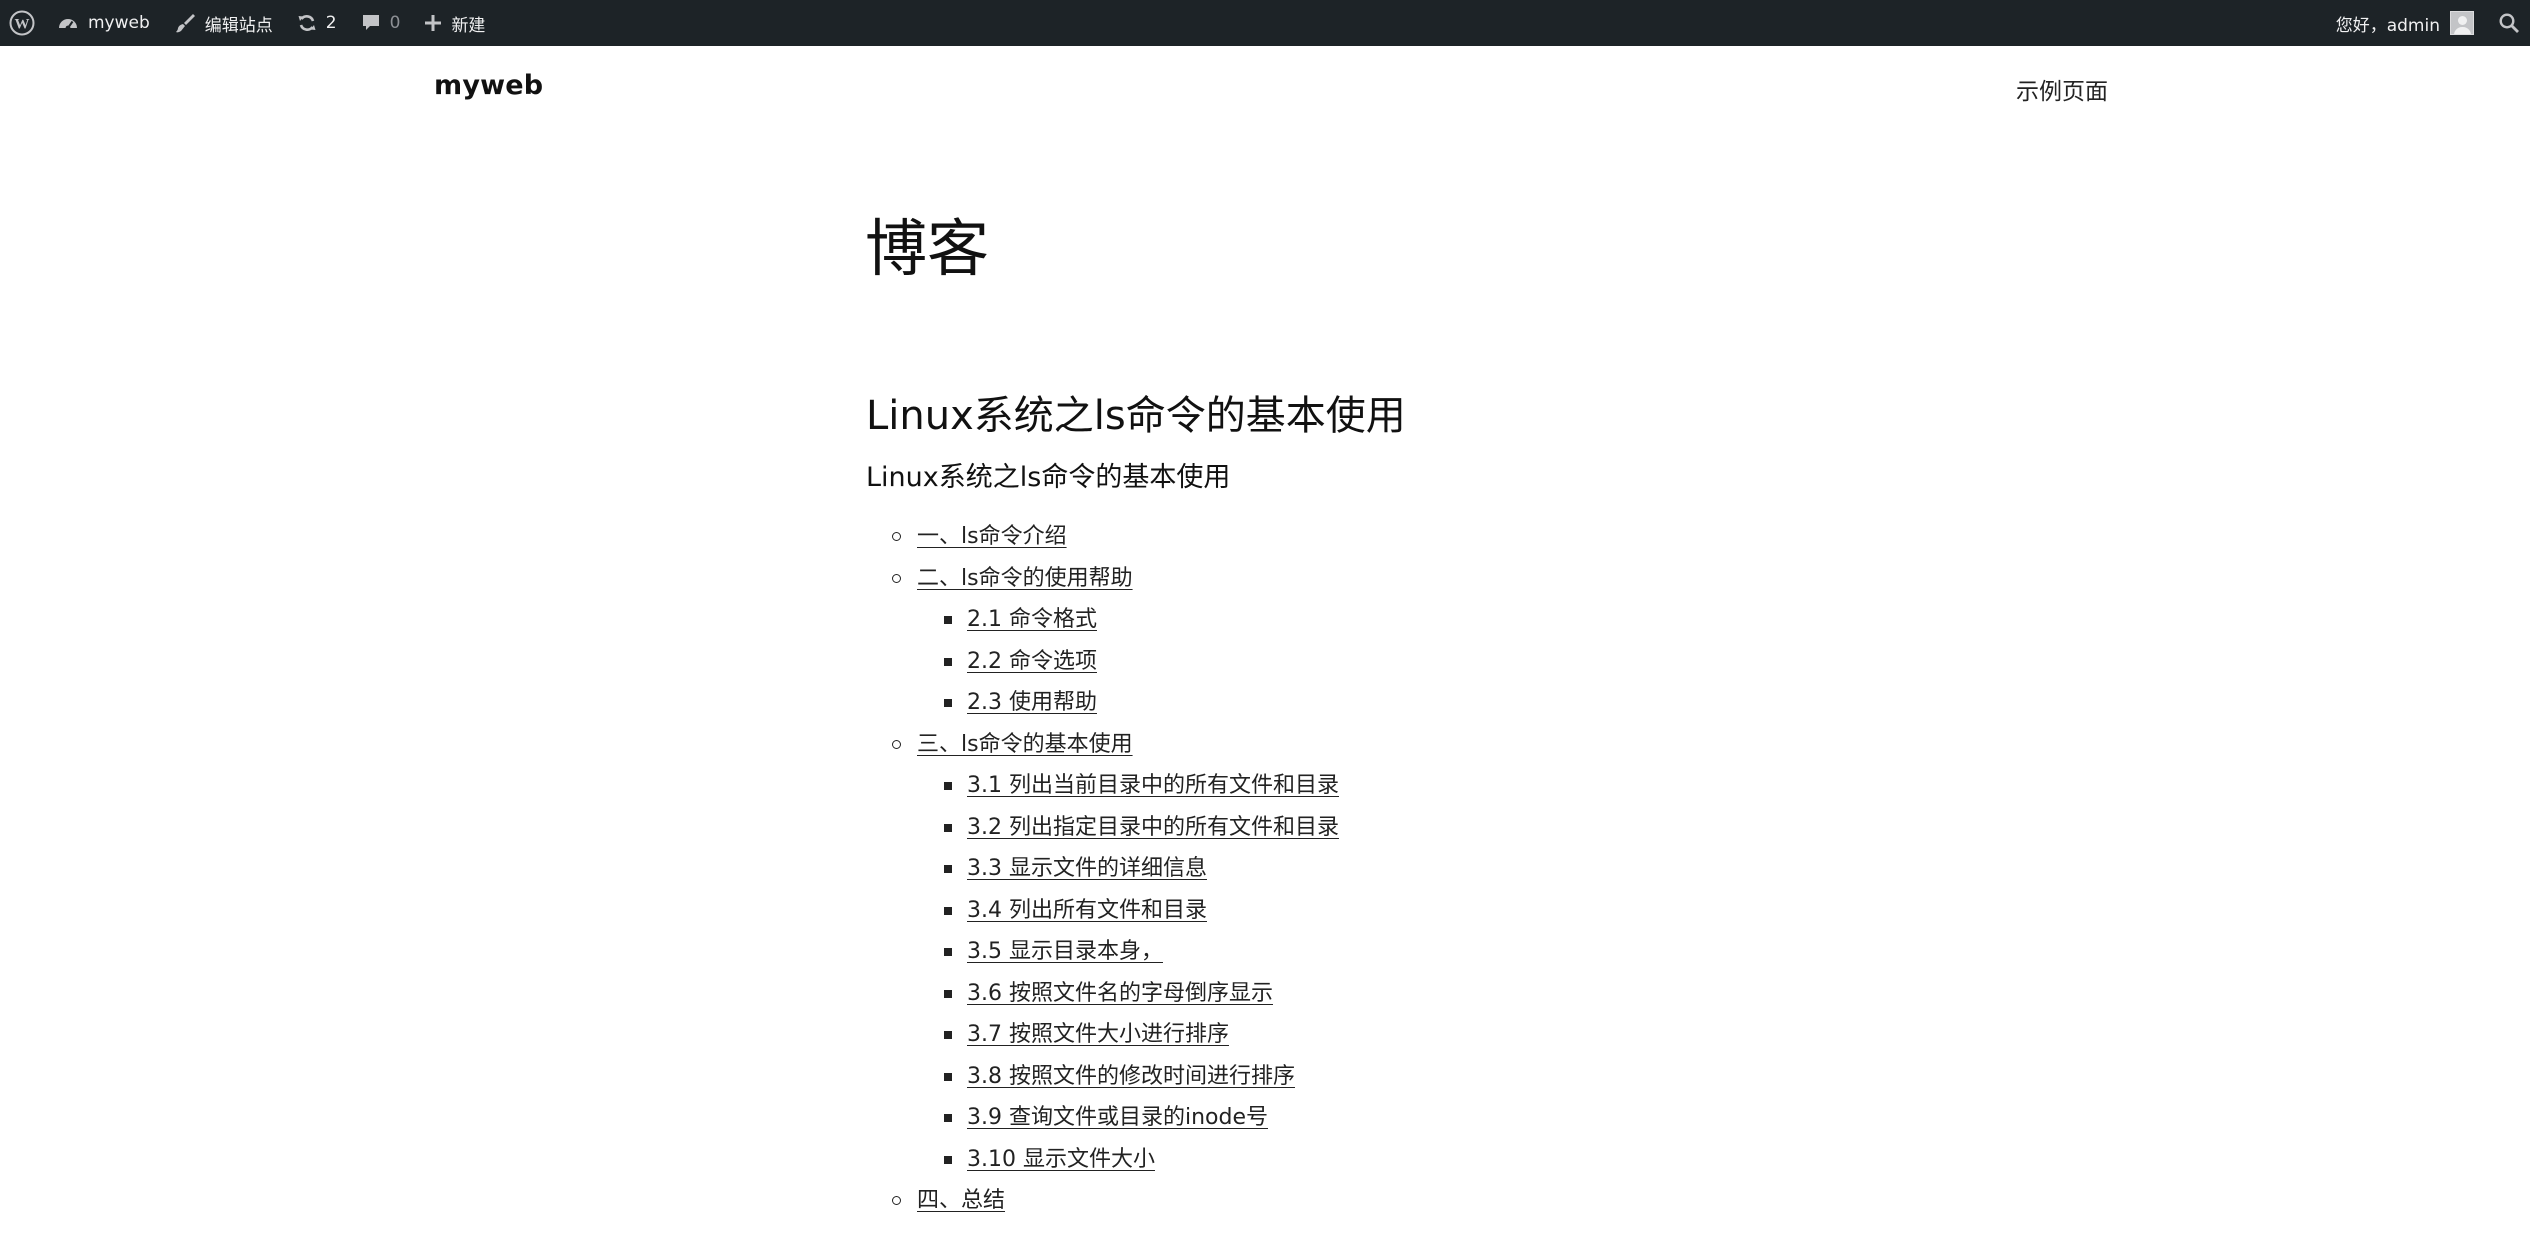 The width and height of the screenshot is (2530, 1248). I want to click on toc-list-item: 2.3 使用帮助, so click(1102, 703).